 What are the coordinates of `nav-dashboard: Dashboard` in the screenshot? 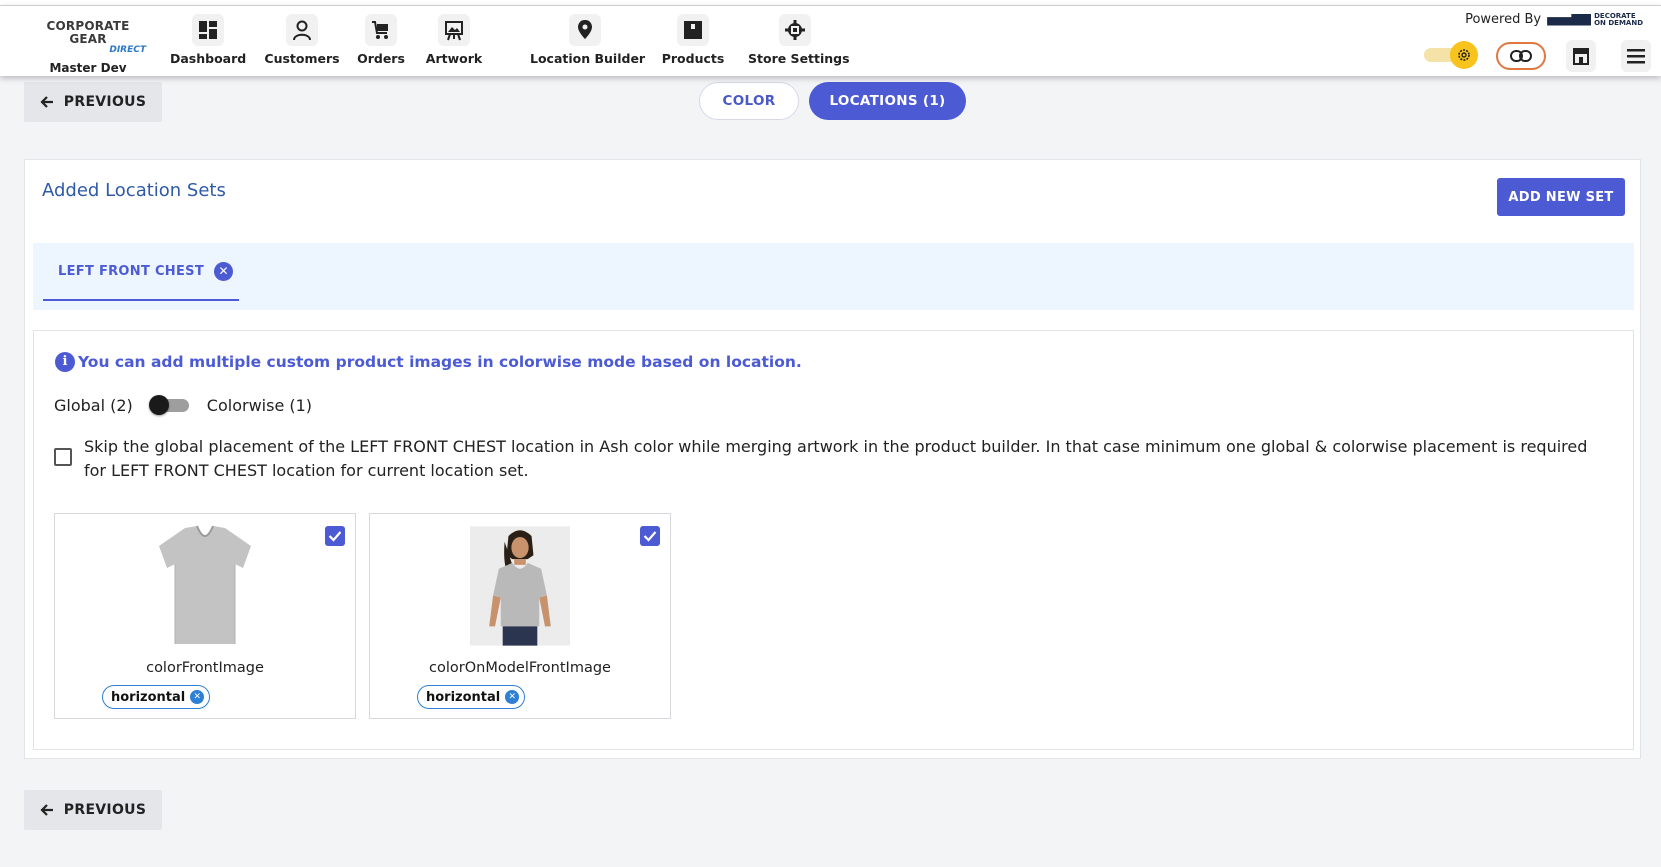 It's located at (208, 43).